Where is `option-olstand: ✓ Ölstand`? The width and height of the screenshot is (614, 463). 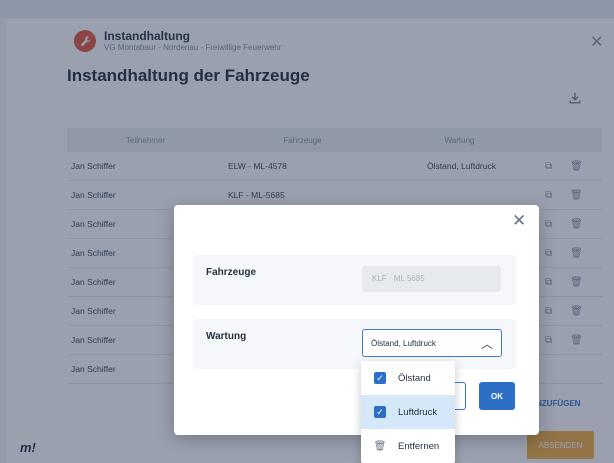
option-olstand: ✓ Ölstand is located at coordinates (408, 378).